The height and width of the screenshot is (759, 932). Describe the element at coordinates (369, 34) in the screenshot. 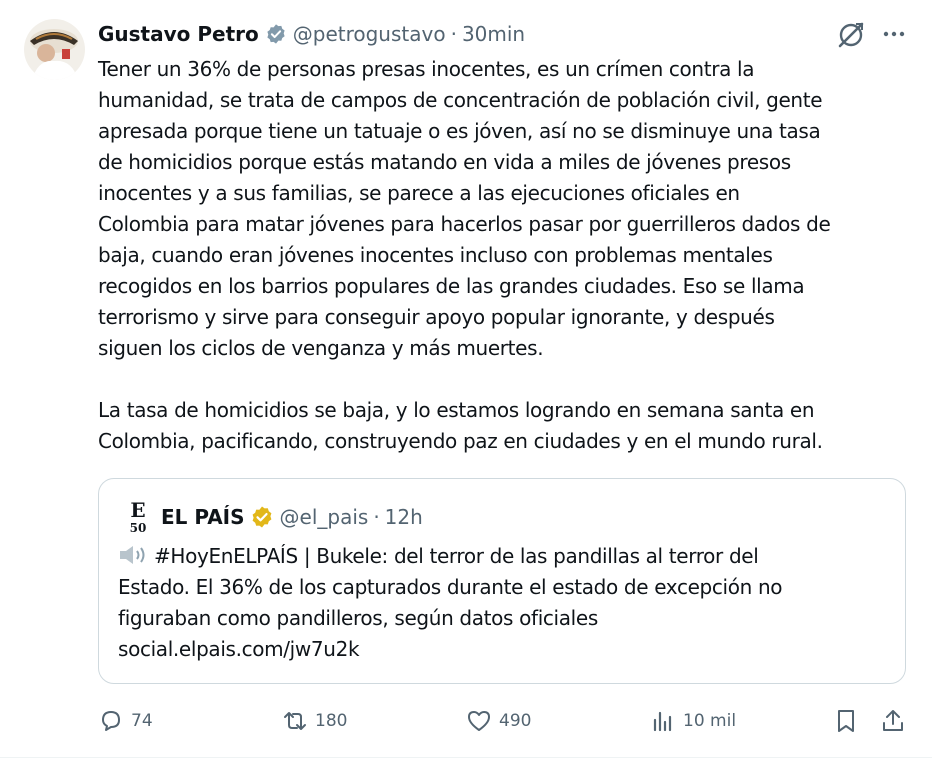

I see `author-handle: @petrogustavo` at that location.